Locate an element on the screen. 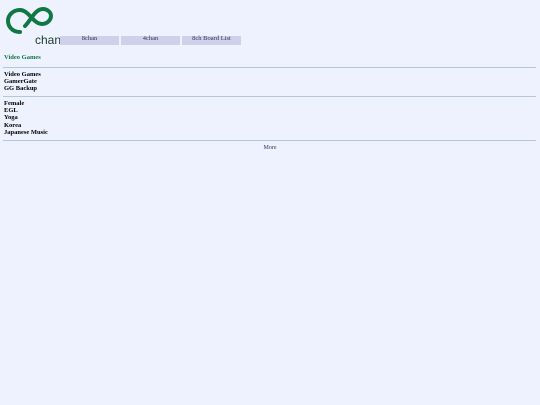  board-list-misc: Female EGL Yoga Korea Japanese Music is located at coordinates (26, 118).